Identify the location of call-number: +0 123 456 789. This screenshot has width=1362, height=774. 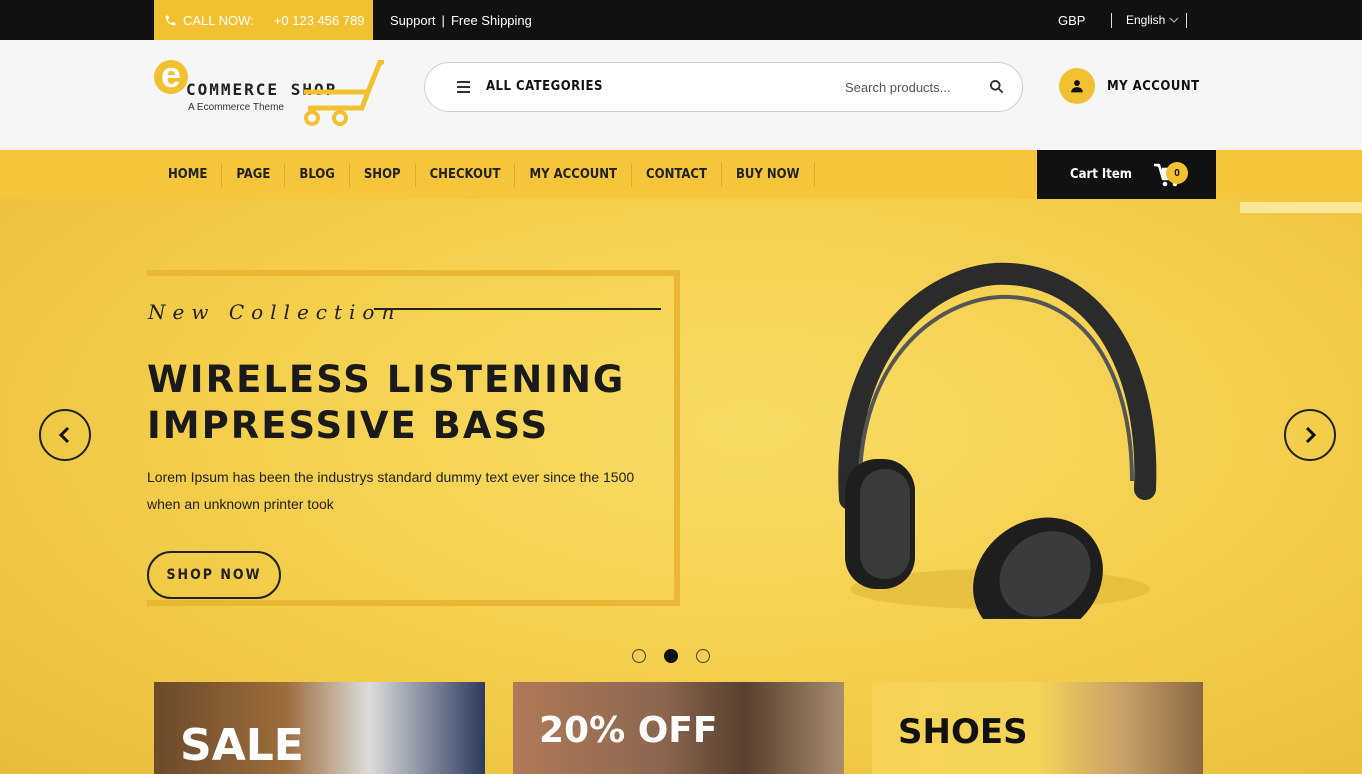
(319, 20).